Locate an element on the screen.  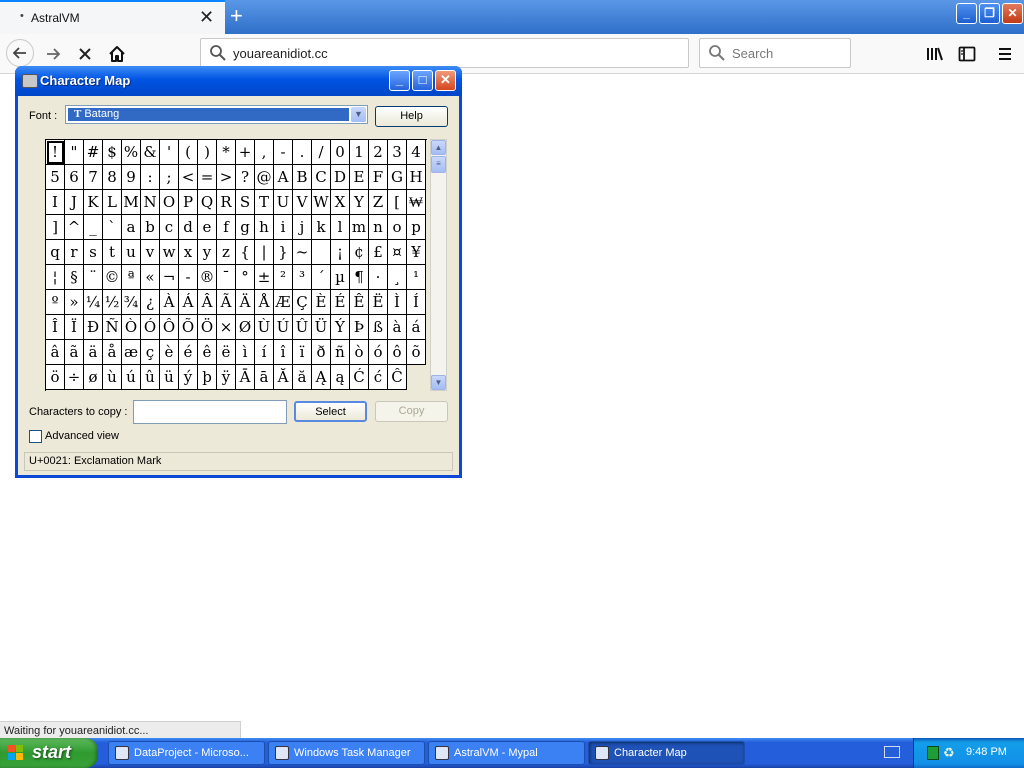
char-cell: ý is located at coordinates (188, 377).